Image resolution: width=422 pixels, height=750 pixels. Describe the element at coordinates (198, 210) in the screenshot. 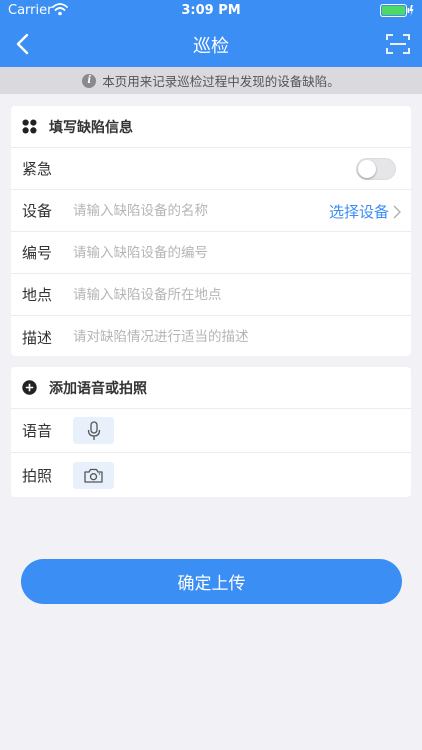

I see `device-input` at that location.